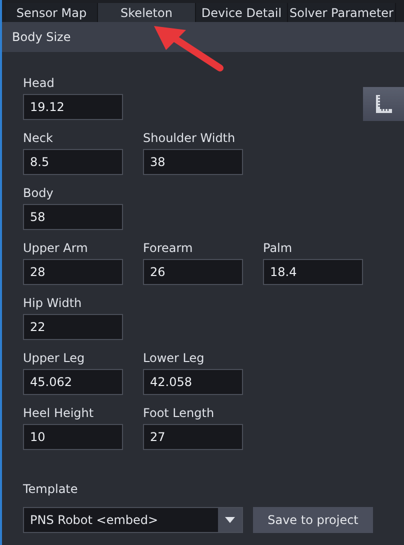  Describe the element at coordinates (56, 248) in the screenshot. I see `field-label: Upper Arm` at that location.